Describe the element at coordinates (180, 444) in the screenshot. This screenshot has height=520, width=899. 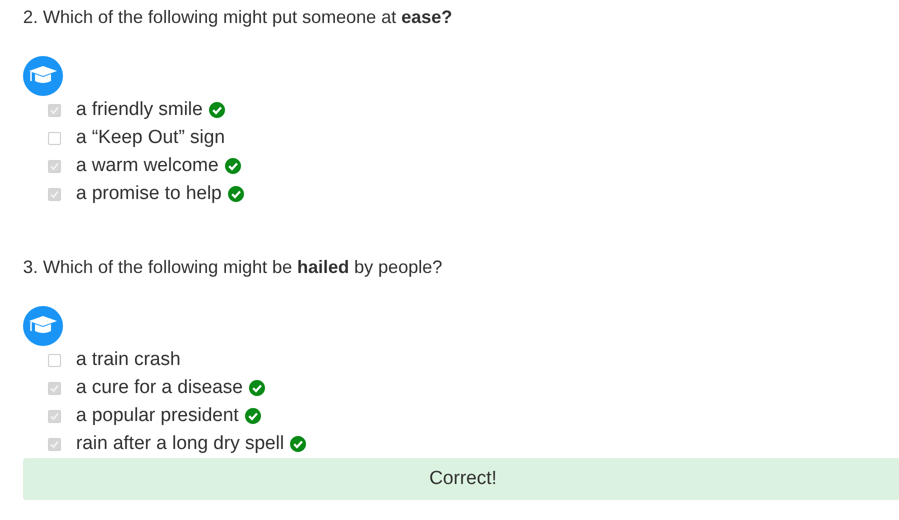
I see `option-label: rain after a long dry spell` at that location.